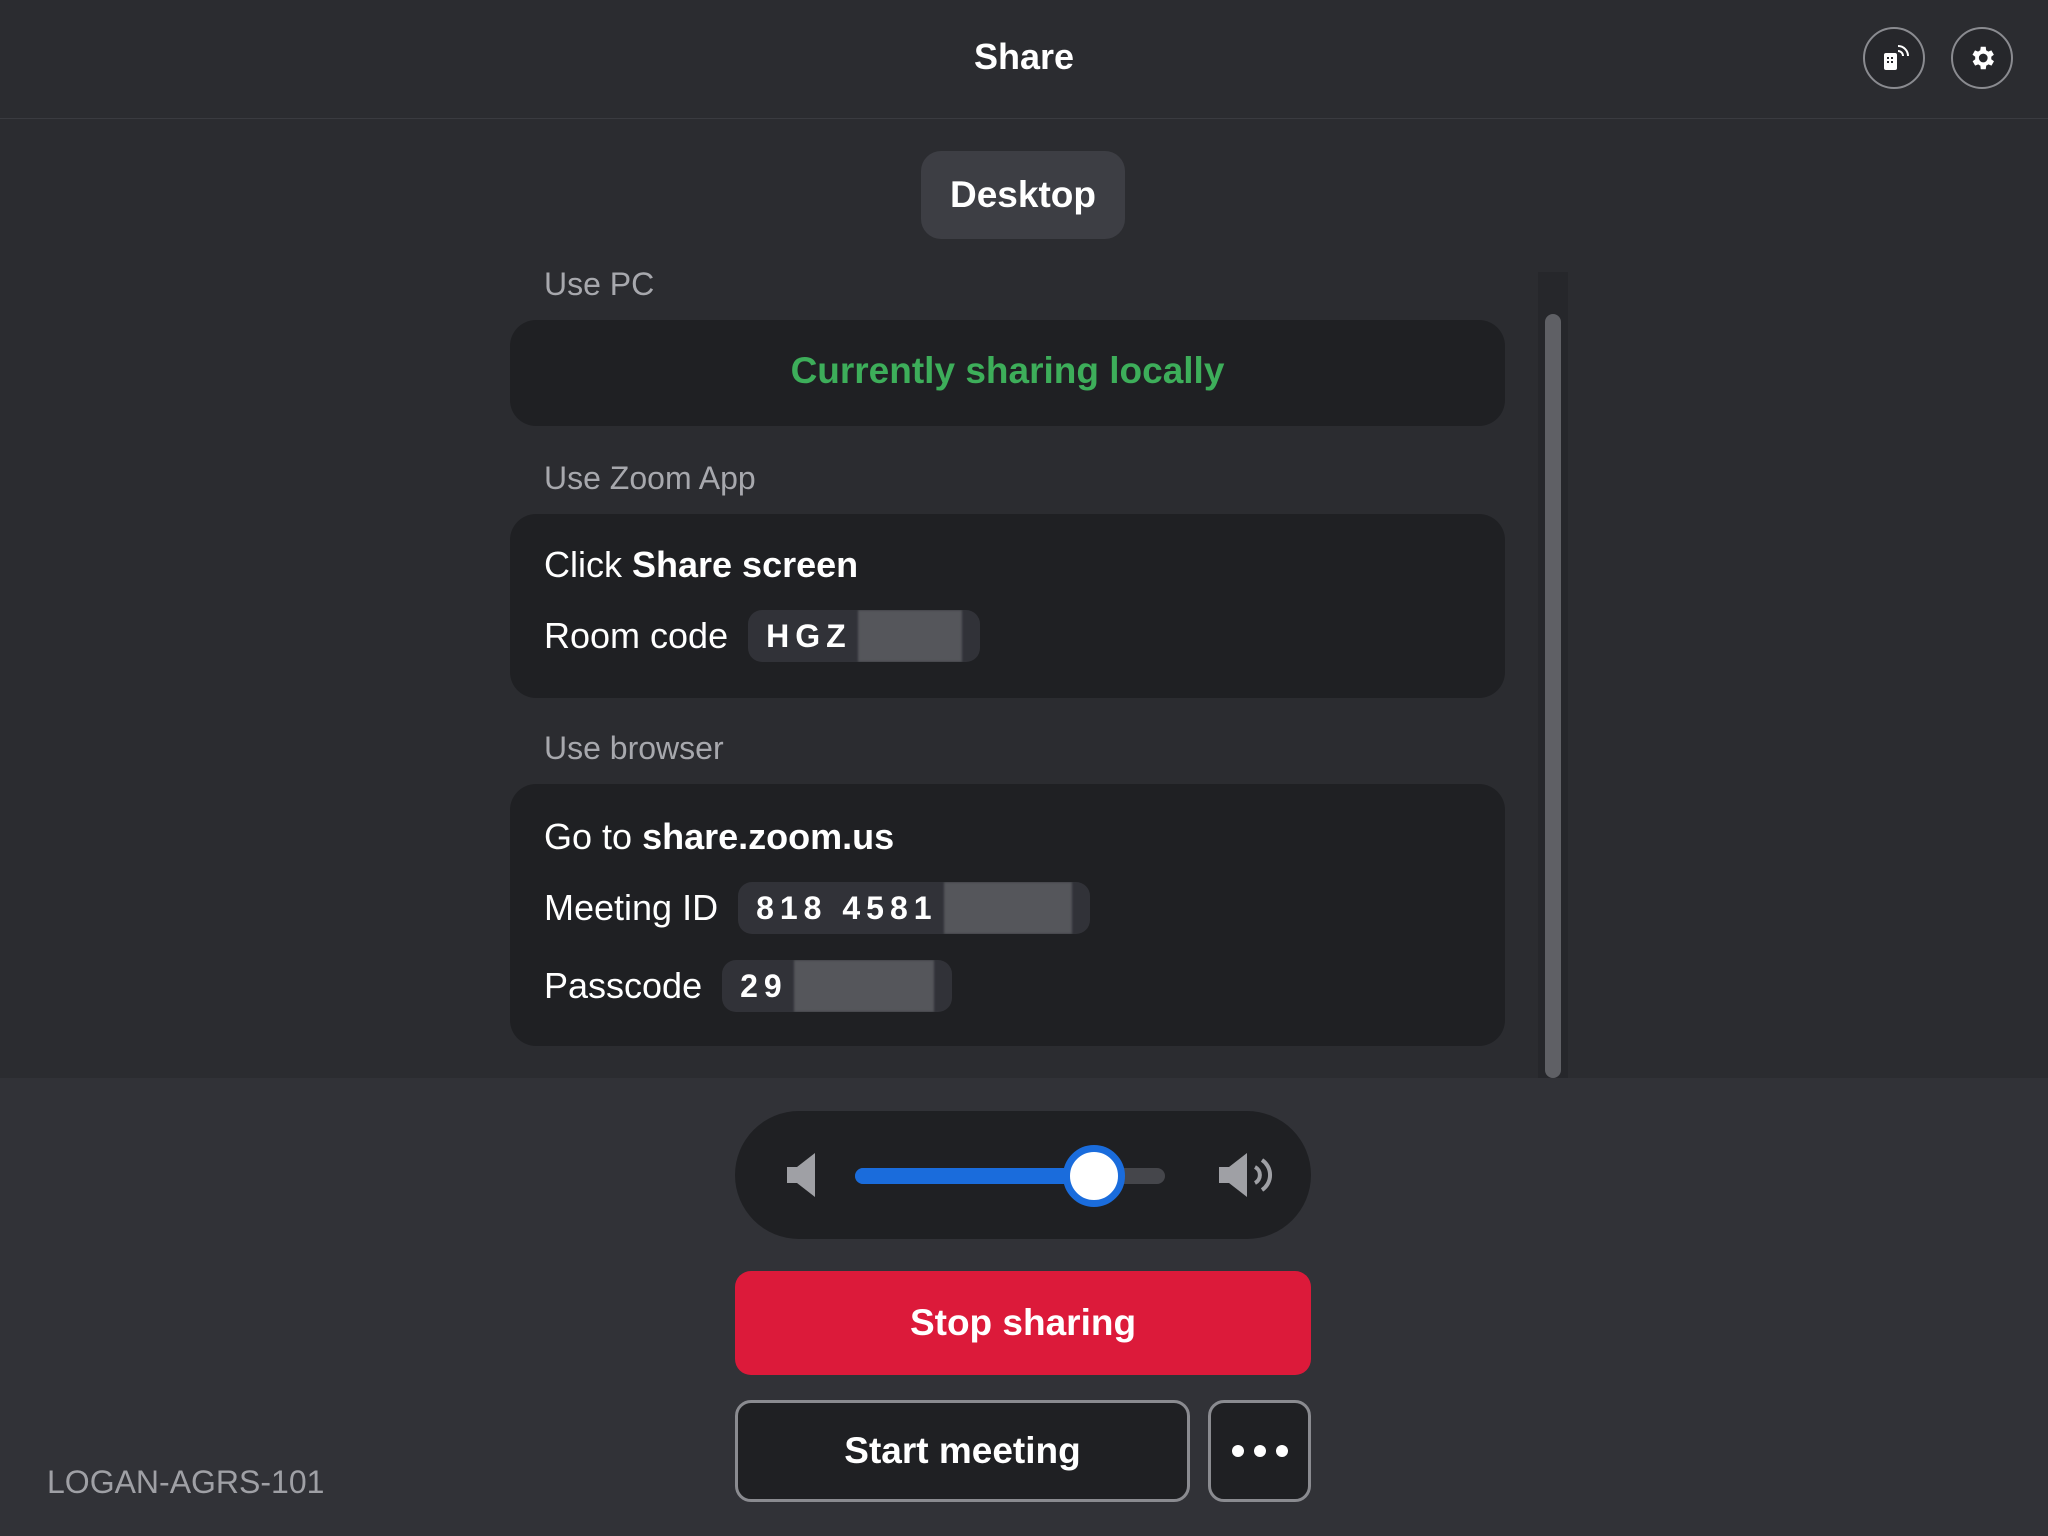  Describe the element at coordinates (593, 836) in the screenshot. I see `instruction-prefix: Go to` at that location.